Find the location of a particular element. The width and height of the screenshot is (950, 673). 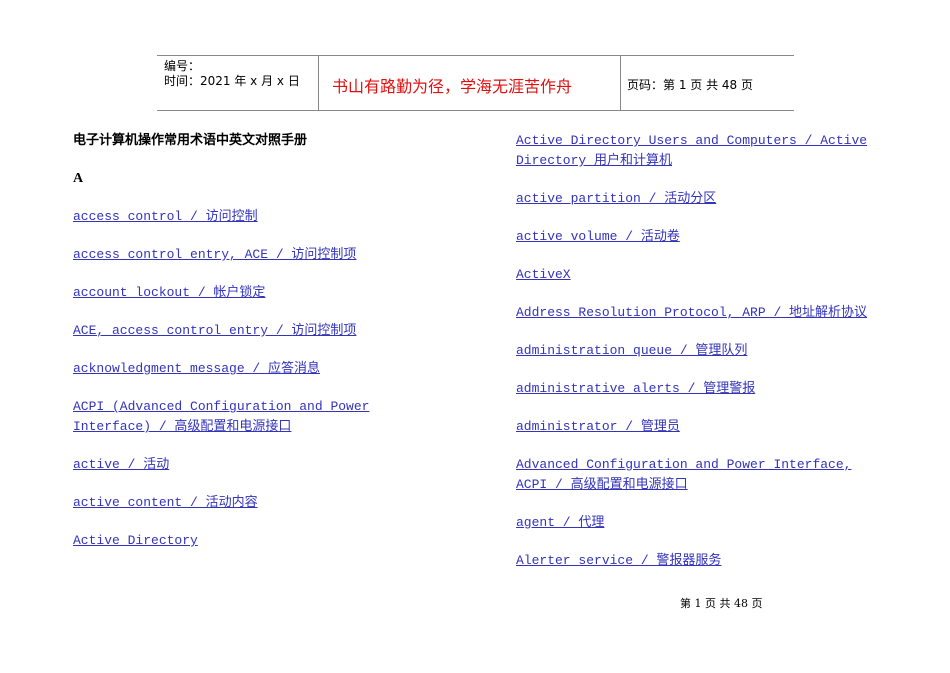

glossary-entry-link: Active Directory is located at coordinates (253, 541).